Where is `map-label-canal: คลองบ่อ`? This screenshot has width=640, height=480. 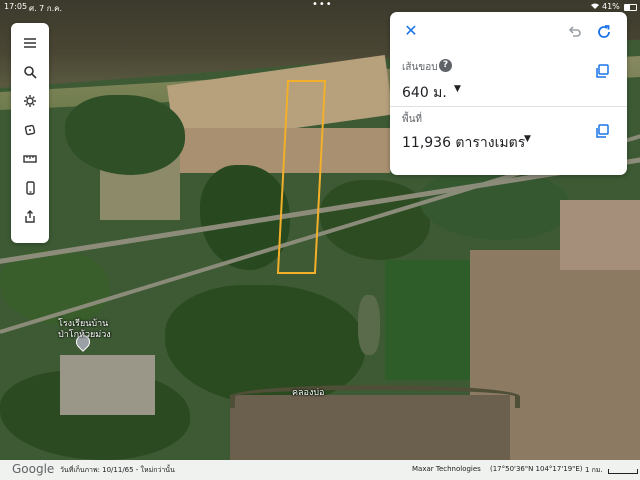 map-label-canal: คลองบ่อ is located at coordinates (308, 392).